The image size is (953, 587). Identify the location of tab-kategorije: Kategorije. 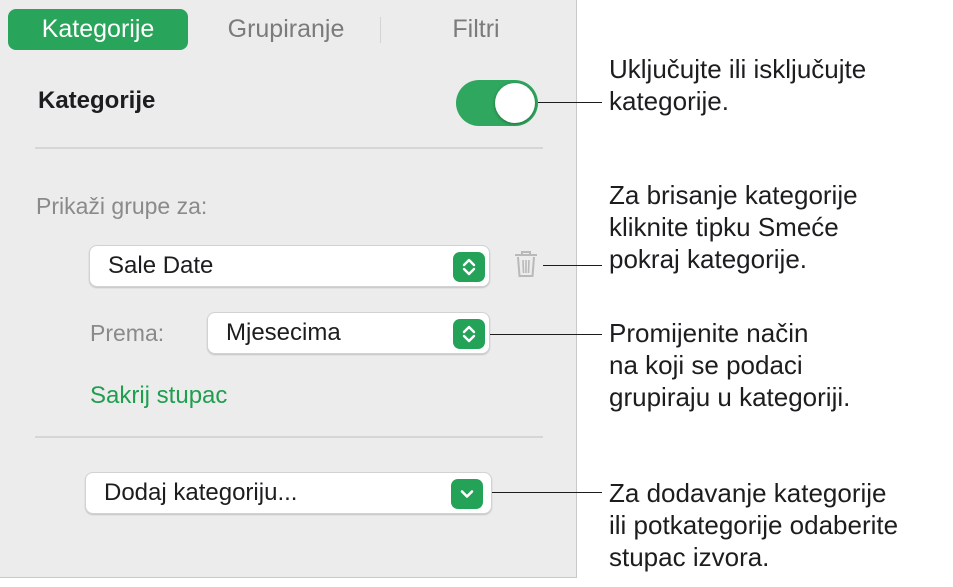
(98, 29).